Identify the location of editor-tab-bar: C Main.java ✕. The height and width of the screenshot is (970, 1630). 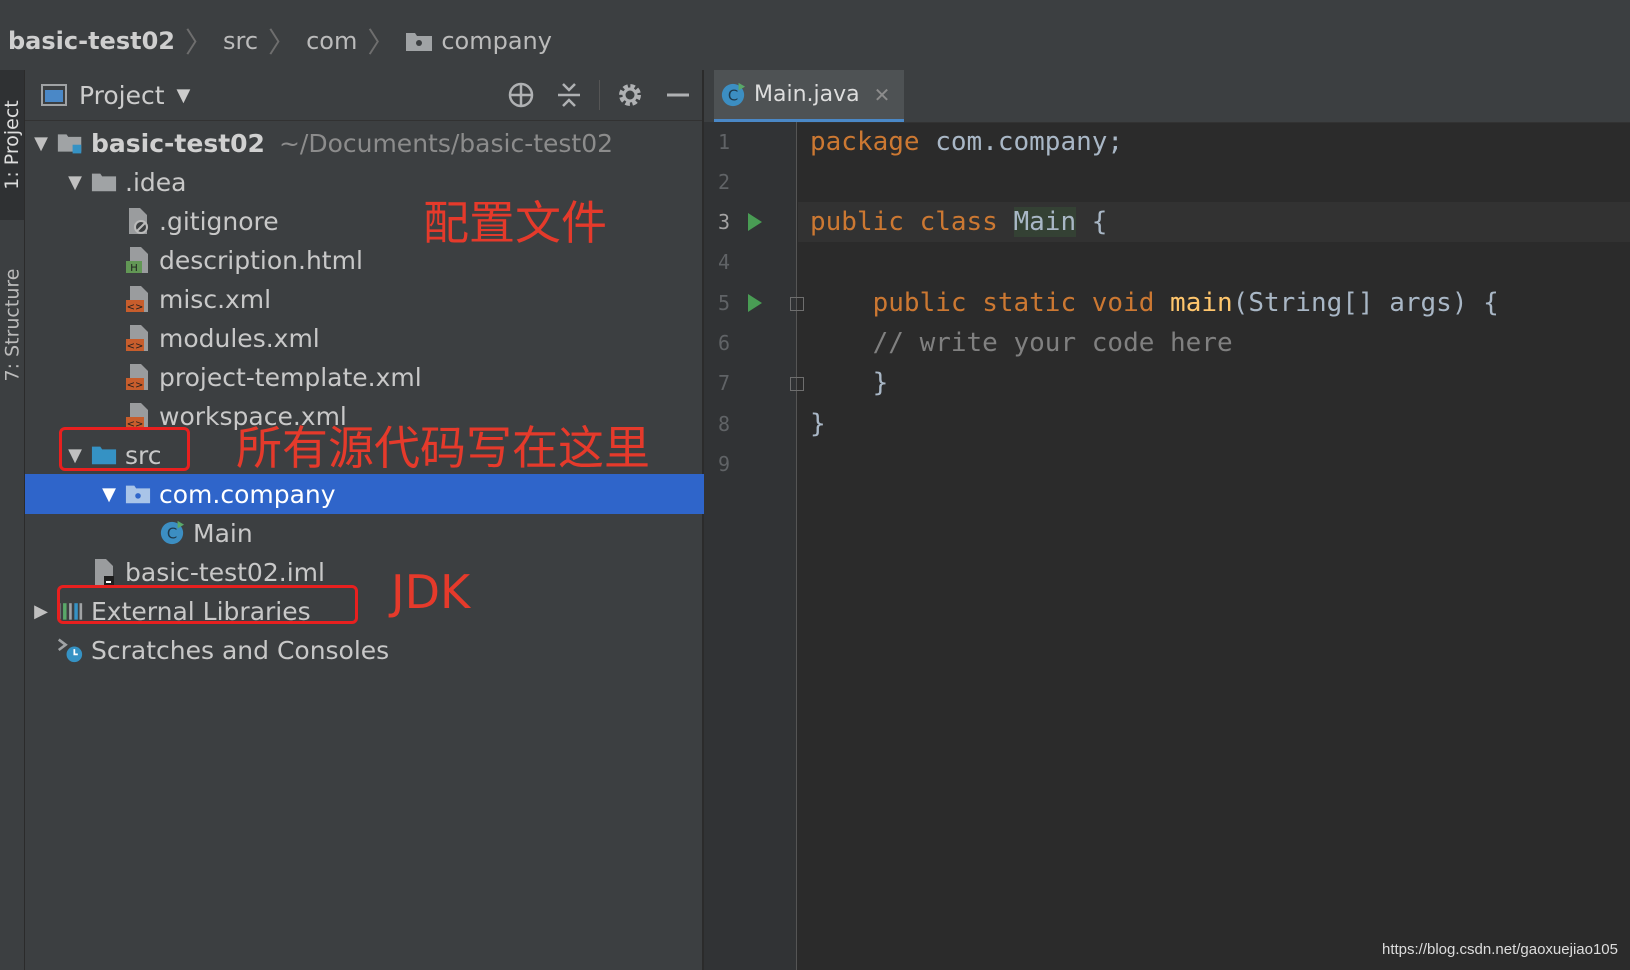
(1167, 96).